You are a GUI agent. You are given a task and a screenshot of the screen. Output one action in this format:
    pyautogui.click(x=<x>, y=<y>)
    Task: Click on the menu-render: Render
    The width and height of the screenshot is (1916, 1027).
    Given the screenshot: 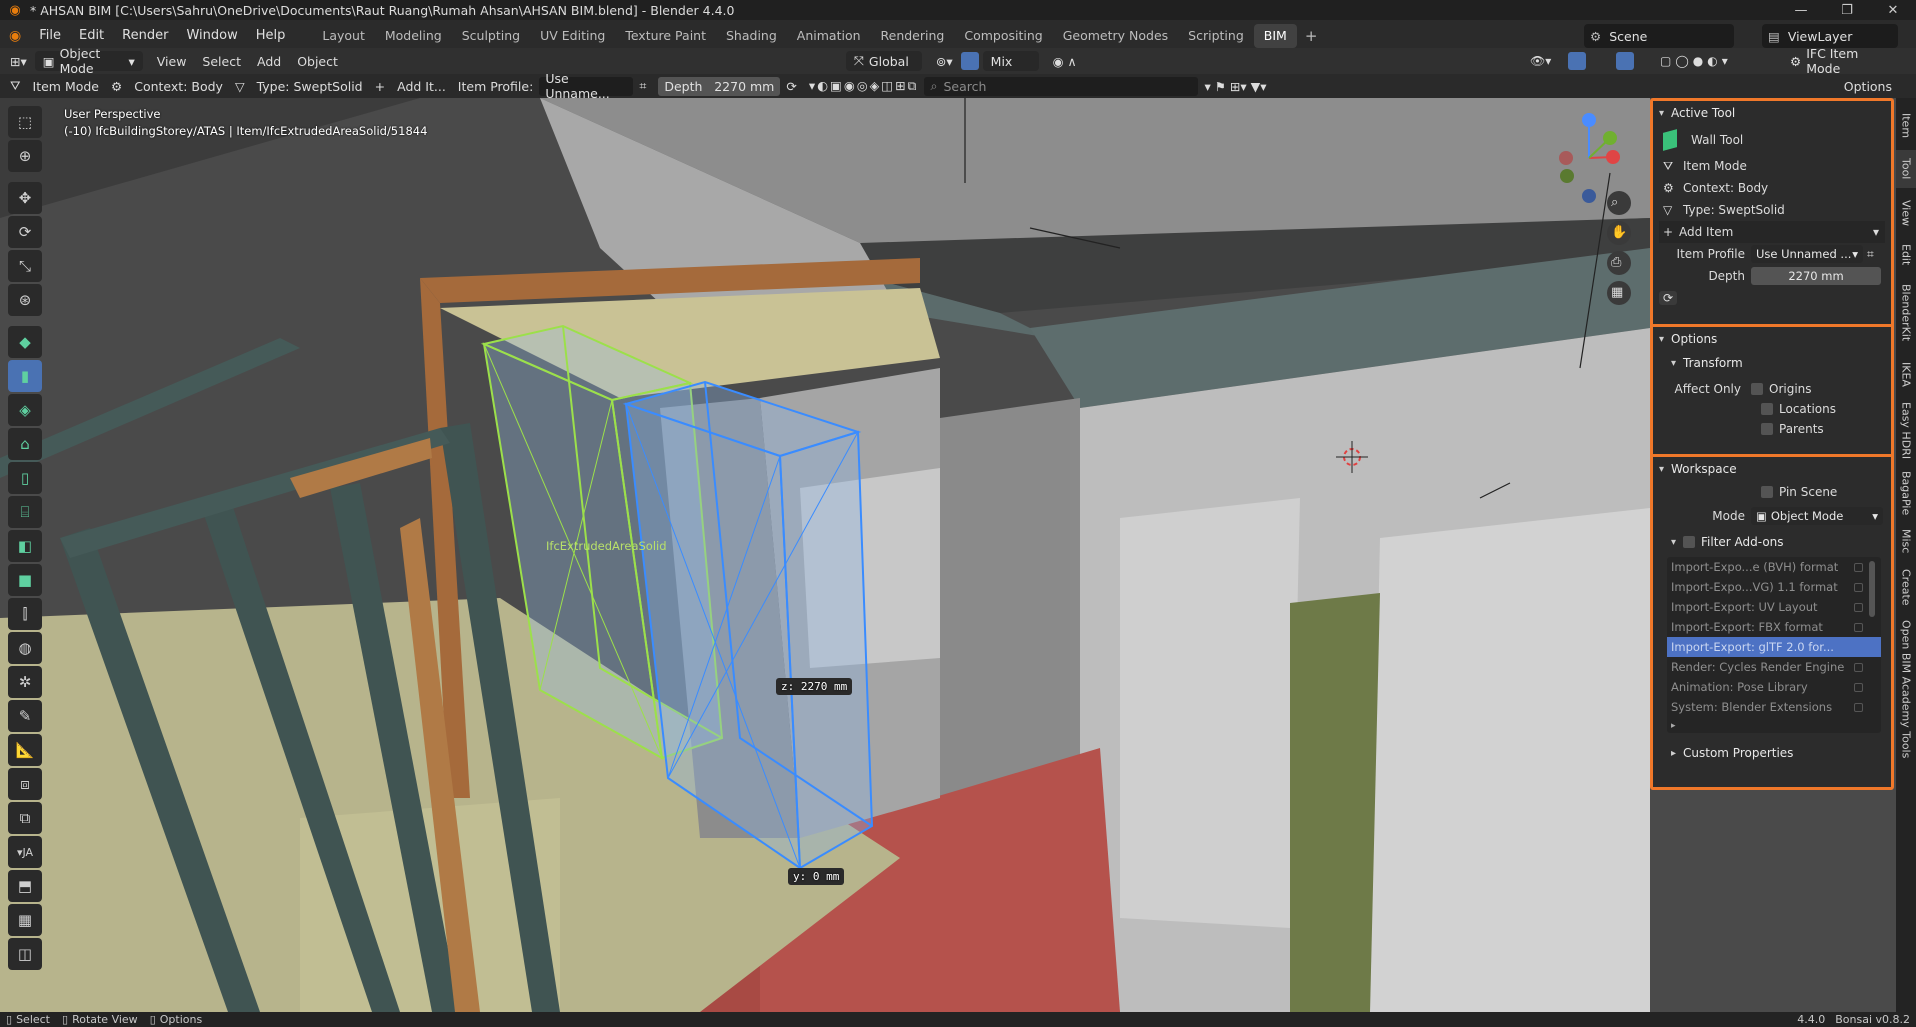 What is the action you would take?
    pyautogui.click(x=145, y=36)
    